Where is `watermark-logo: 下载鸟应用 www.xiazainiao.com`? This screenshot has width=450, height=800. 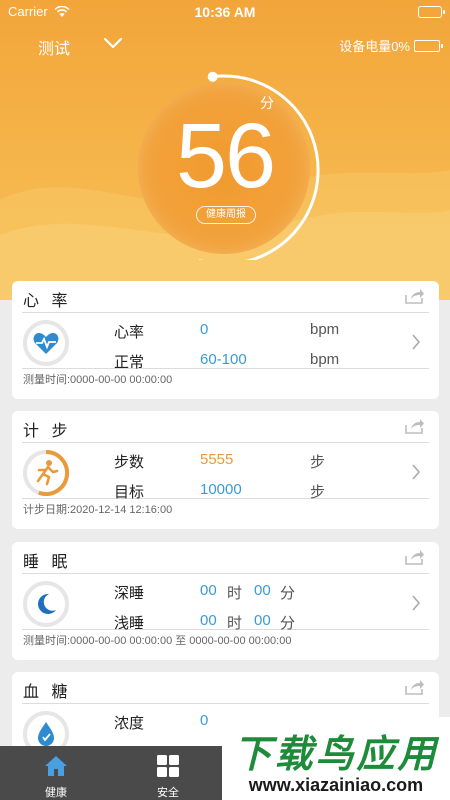
watermark-logo: 下载鸟应用 www.xiazainiao.com is located at coordinates (336, 758).